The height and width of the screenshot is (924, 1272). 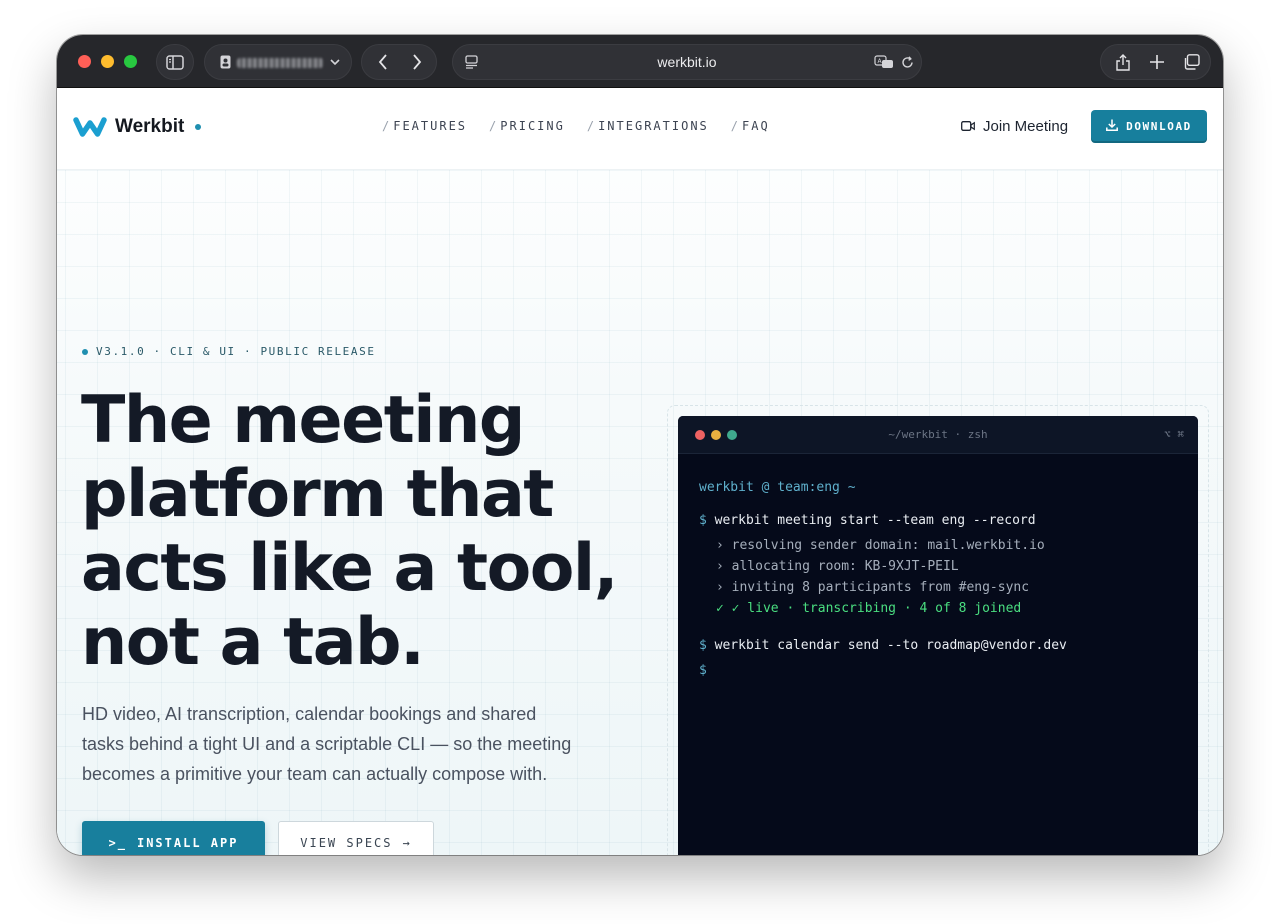 I want to click on tab-overview-icon, so click(x=1191, y=62).